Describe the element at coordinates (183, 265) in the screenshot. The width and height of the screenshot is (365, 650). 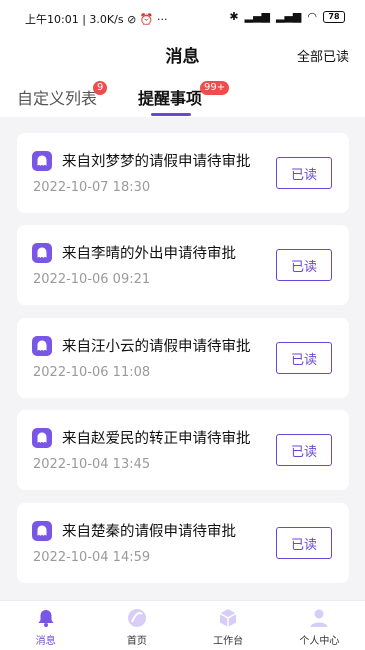
I see `message-card: 来自李晴的外出申请待审批 2022-10-06 09:21 已读` at that location.